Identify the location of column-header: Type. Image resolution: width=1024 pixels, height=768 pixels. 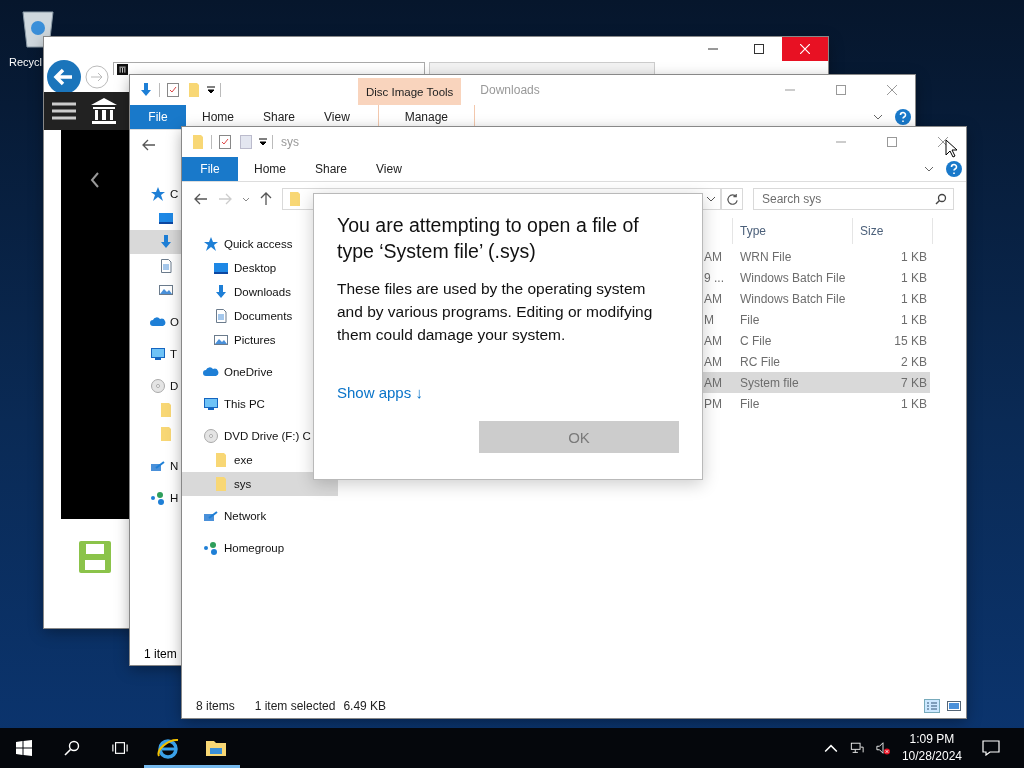
(793, 231).